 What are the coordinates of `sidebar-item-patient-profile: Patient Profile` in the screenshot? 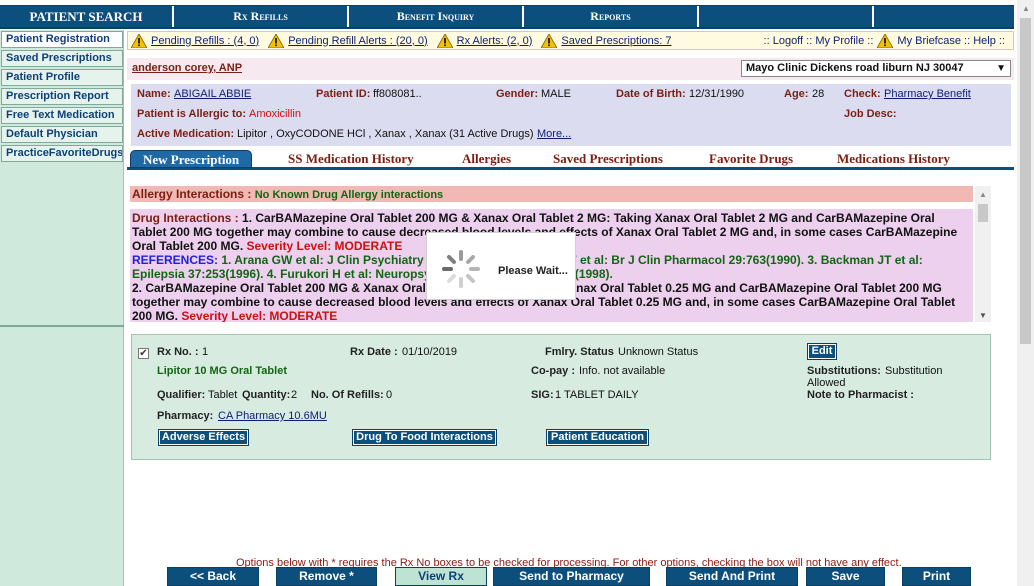 It's located at (62, 77).